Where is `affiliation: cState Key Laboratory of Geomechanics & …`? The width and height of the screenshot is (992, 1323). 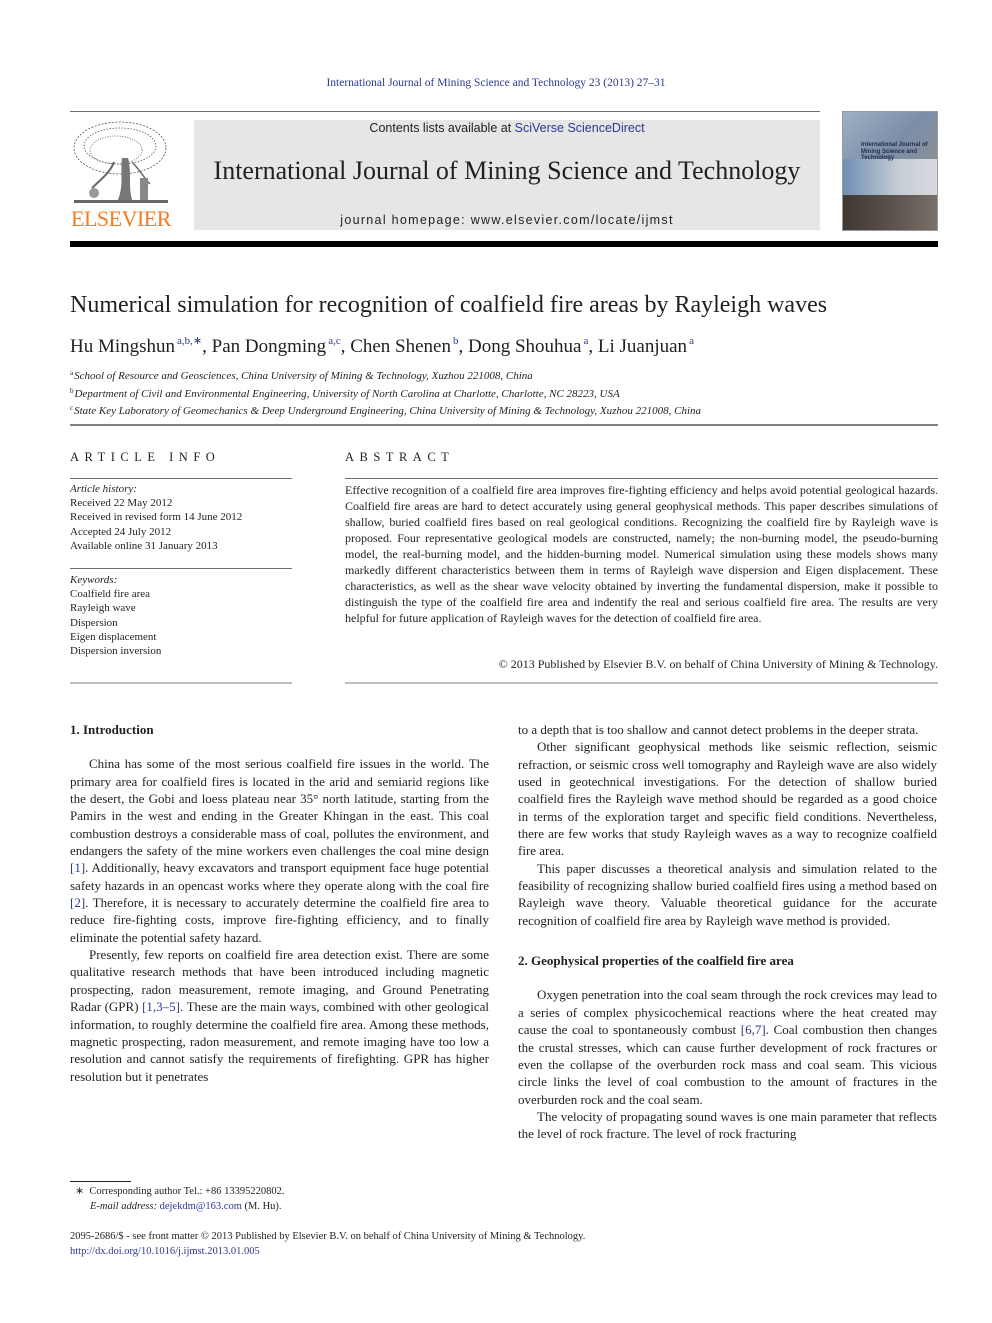 affiliation: cState Key Laboratory of Geomechanics & … is located at coordinates (386, 410).